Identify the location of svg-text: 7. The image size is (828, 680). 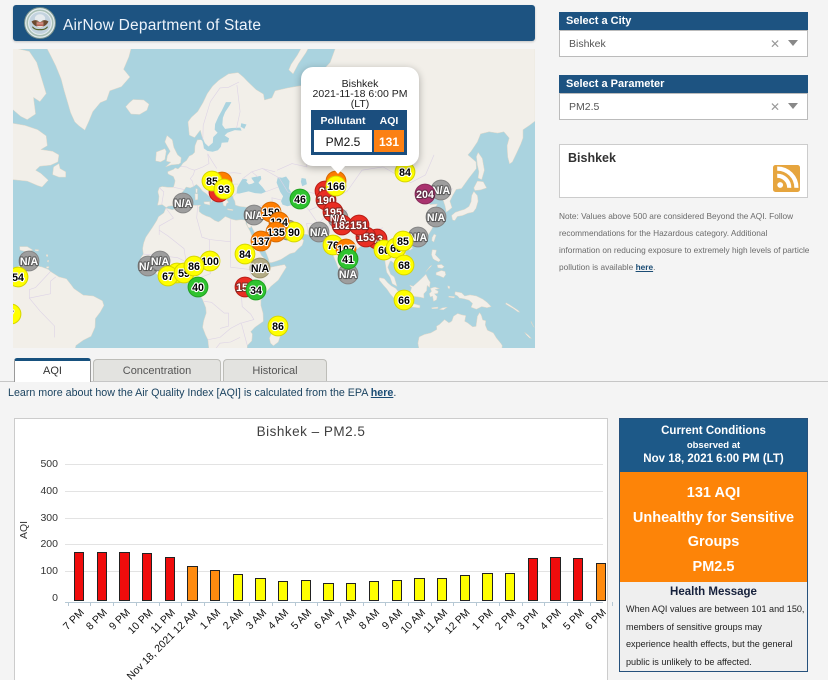
(13, 315).